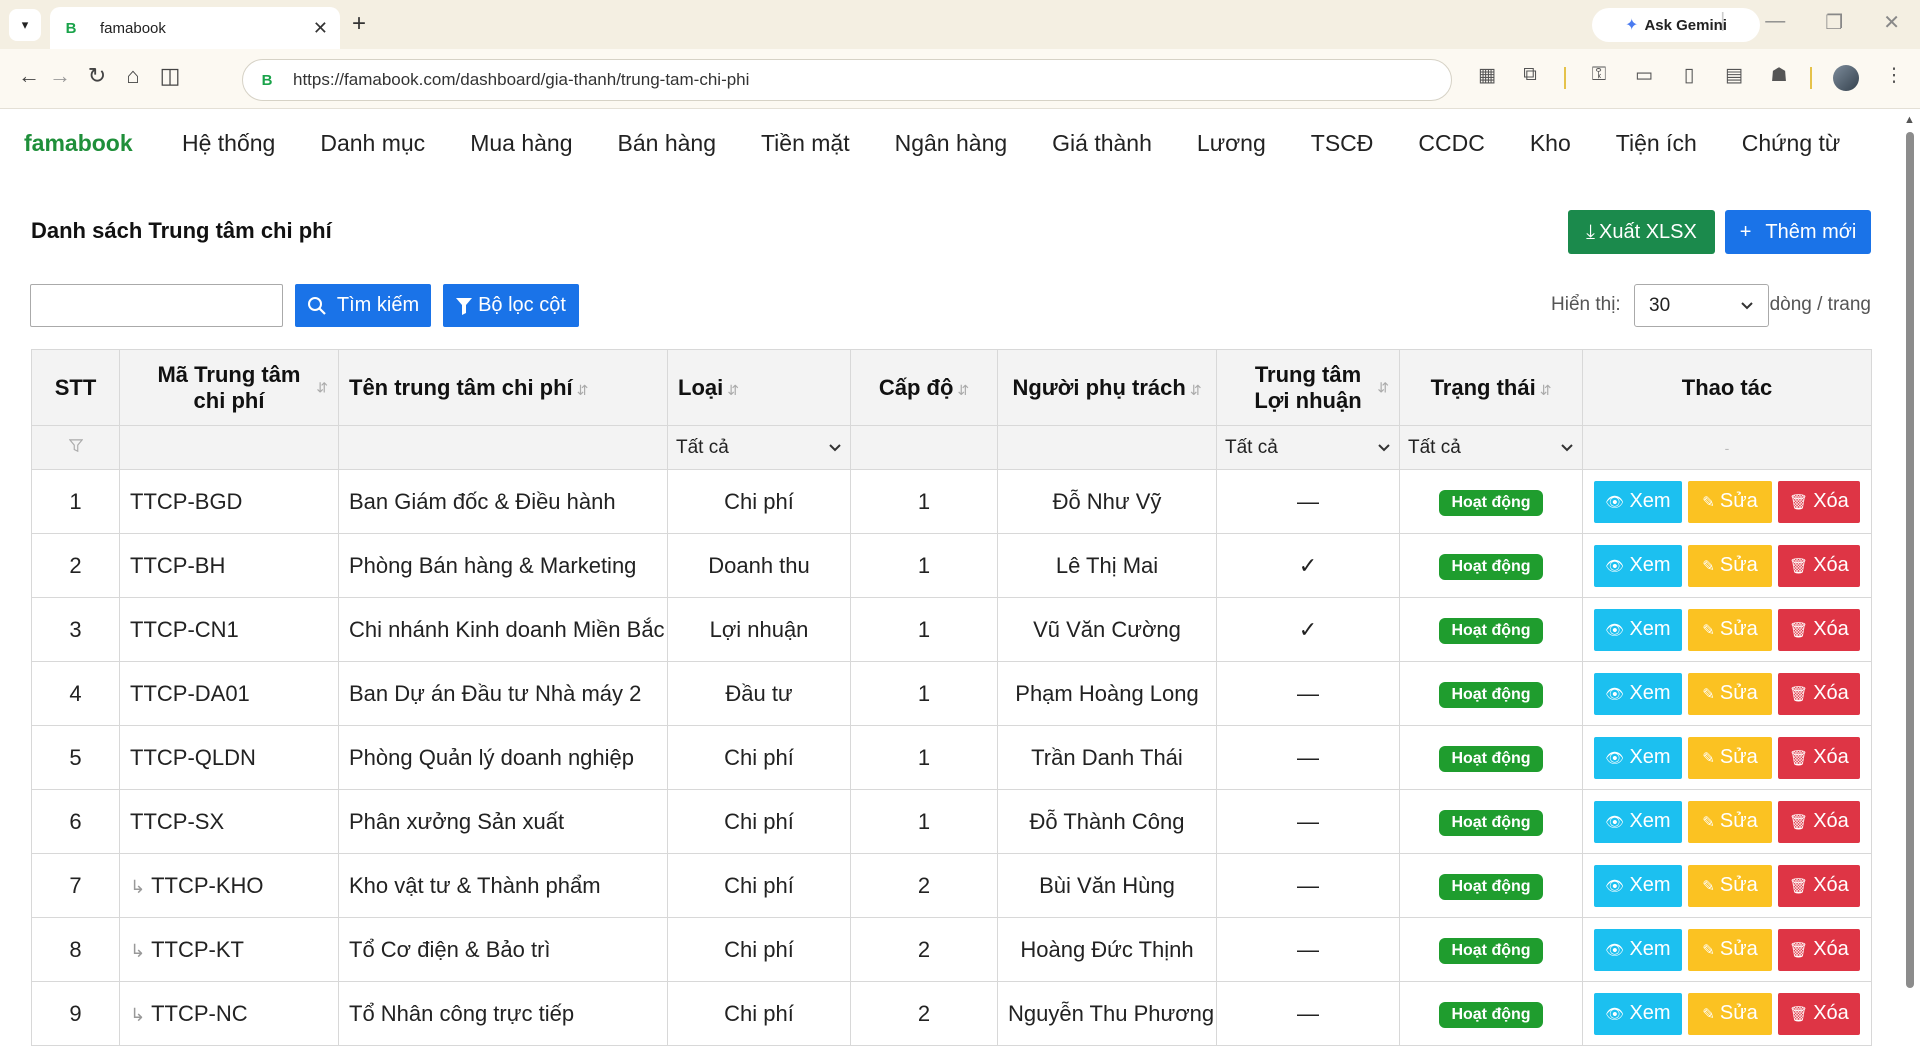 The image size is (1920, 1046). I want to click on password-key-icon: ⚿, so click(1599, 75).